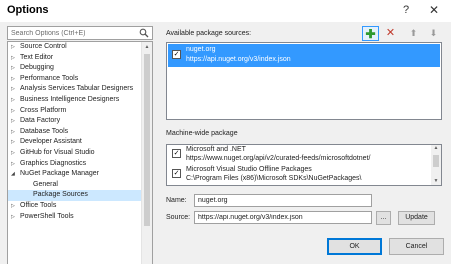  Describe the element at coordinates (75, 68) in the screenshot. I see `tree-item-debugging: ▷ Debugging` at that location.